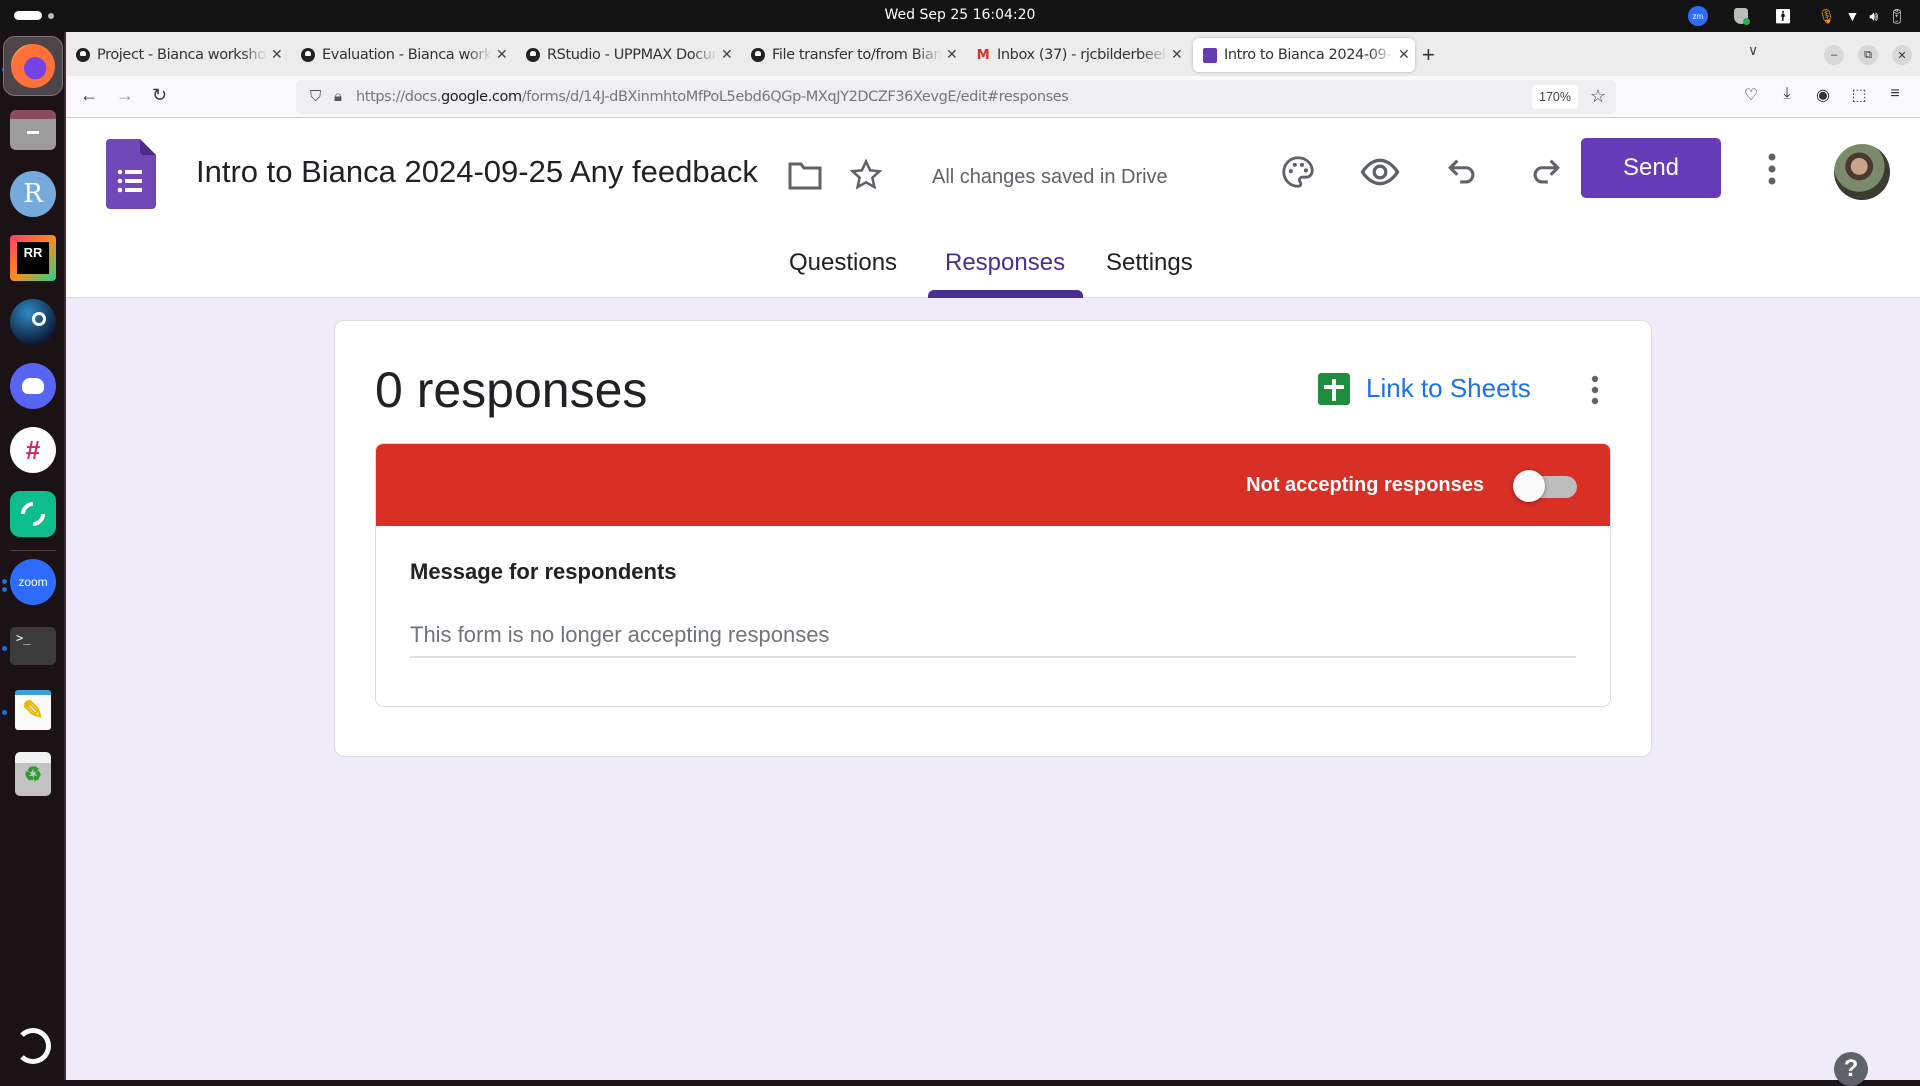 This screenshot has width=1920, height=1086. Describe the element at coordinates (315, 96) in the screenshot. I see `tracking-protection-icon: ⛉` at that location.